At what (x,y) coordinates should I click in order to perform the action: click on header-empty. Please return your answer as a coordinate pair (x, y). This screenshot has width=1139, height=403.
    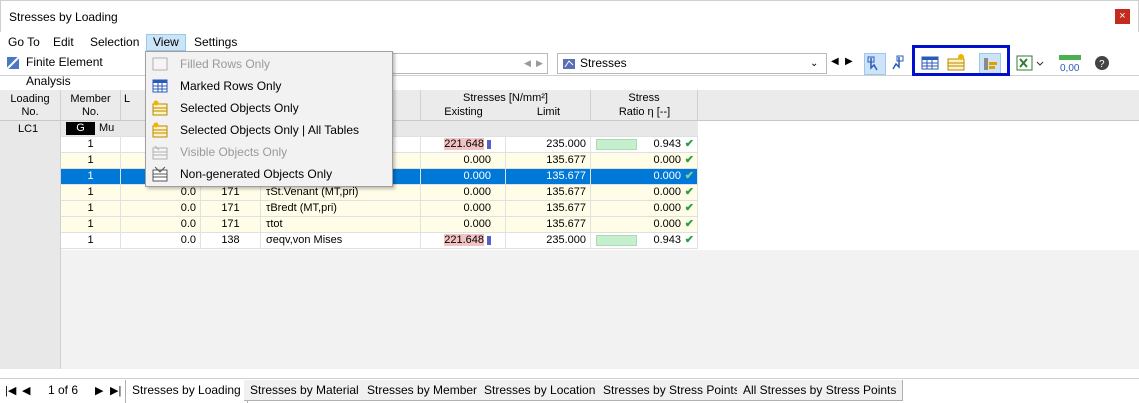
    Looking at the image, I should click on (918, 105).